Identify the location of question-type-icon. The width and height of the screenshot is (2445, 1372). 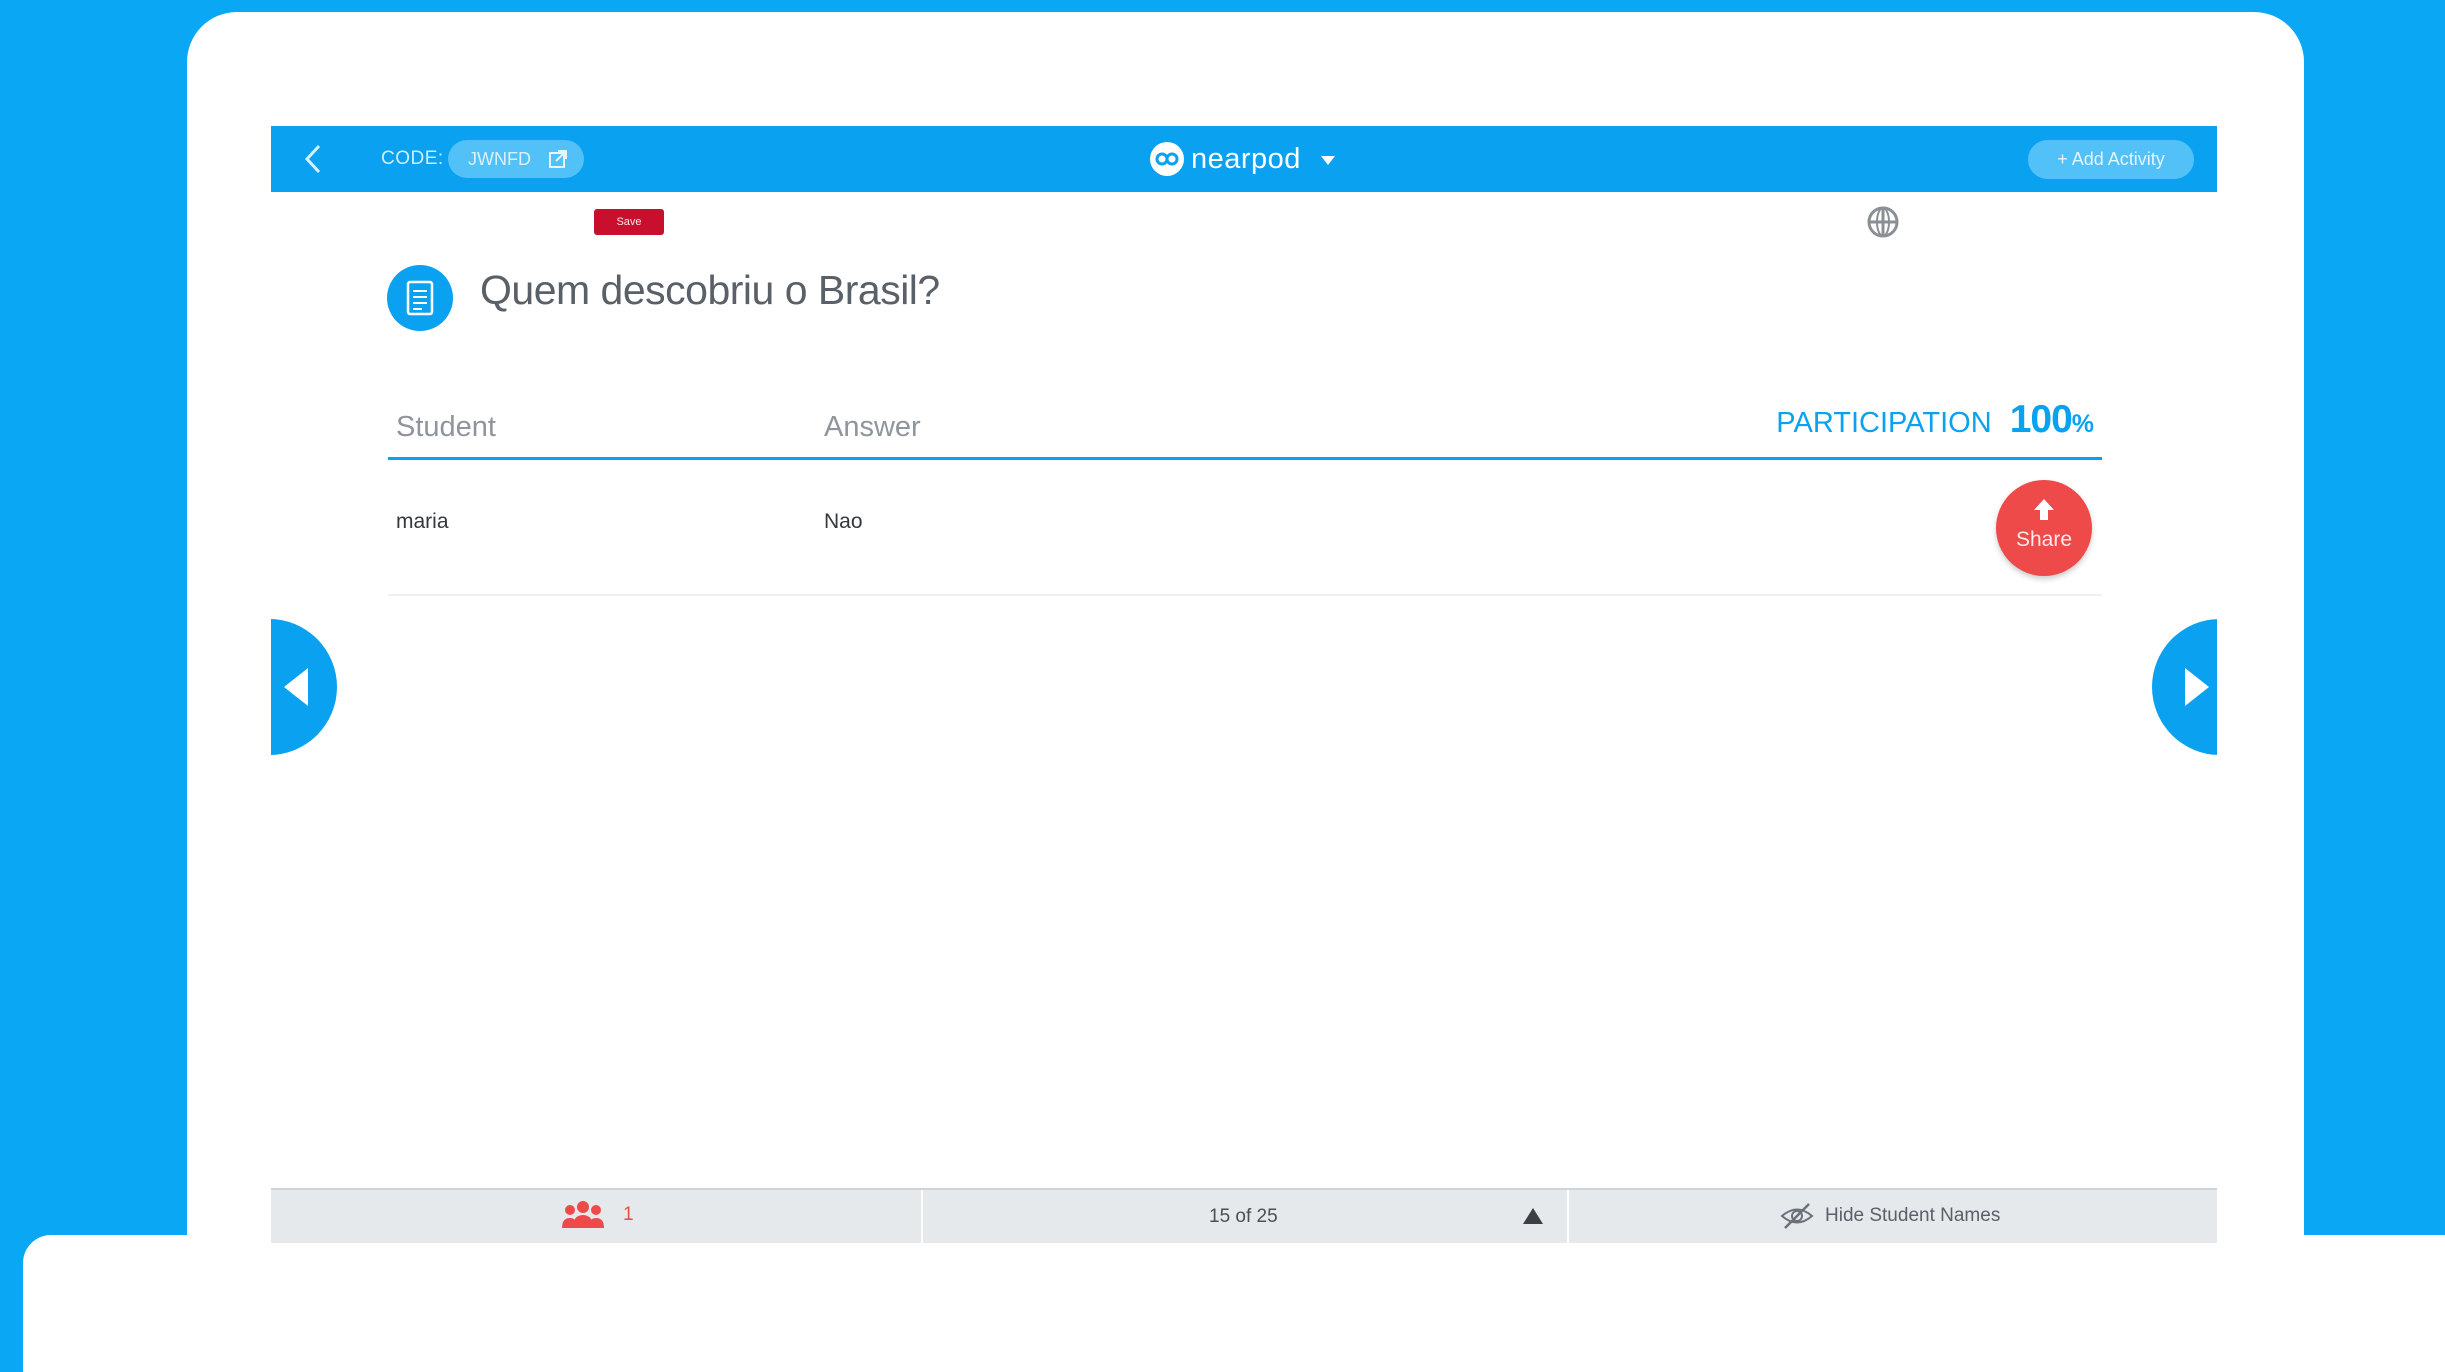
(420, 298).